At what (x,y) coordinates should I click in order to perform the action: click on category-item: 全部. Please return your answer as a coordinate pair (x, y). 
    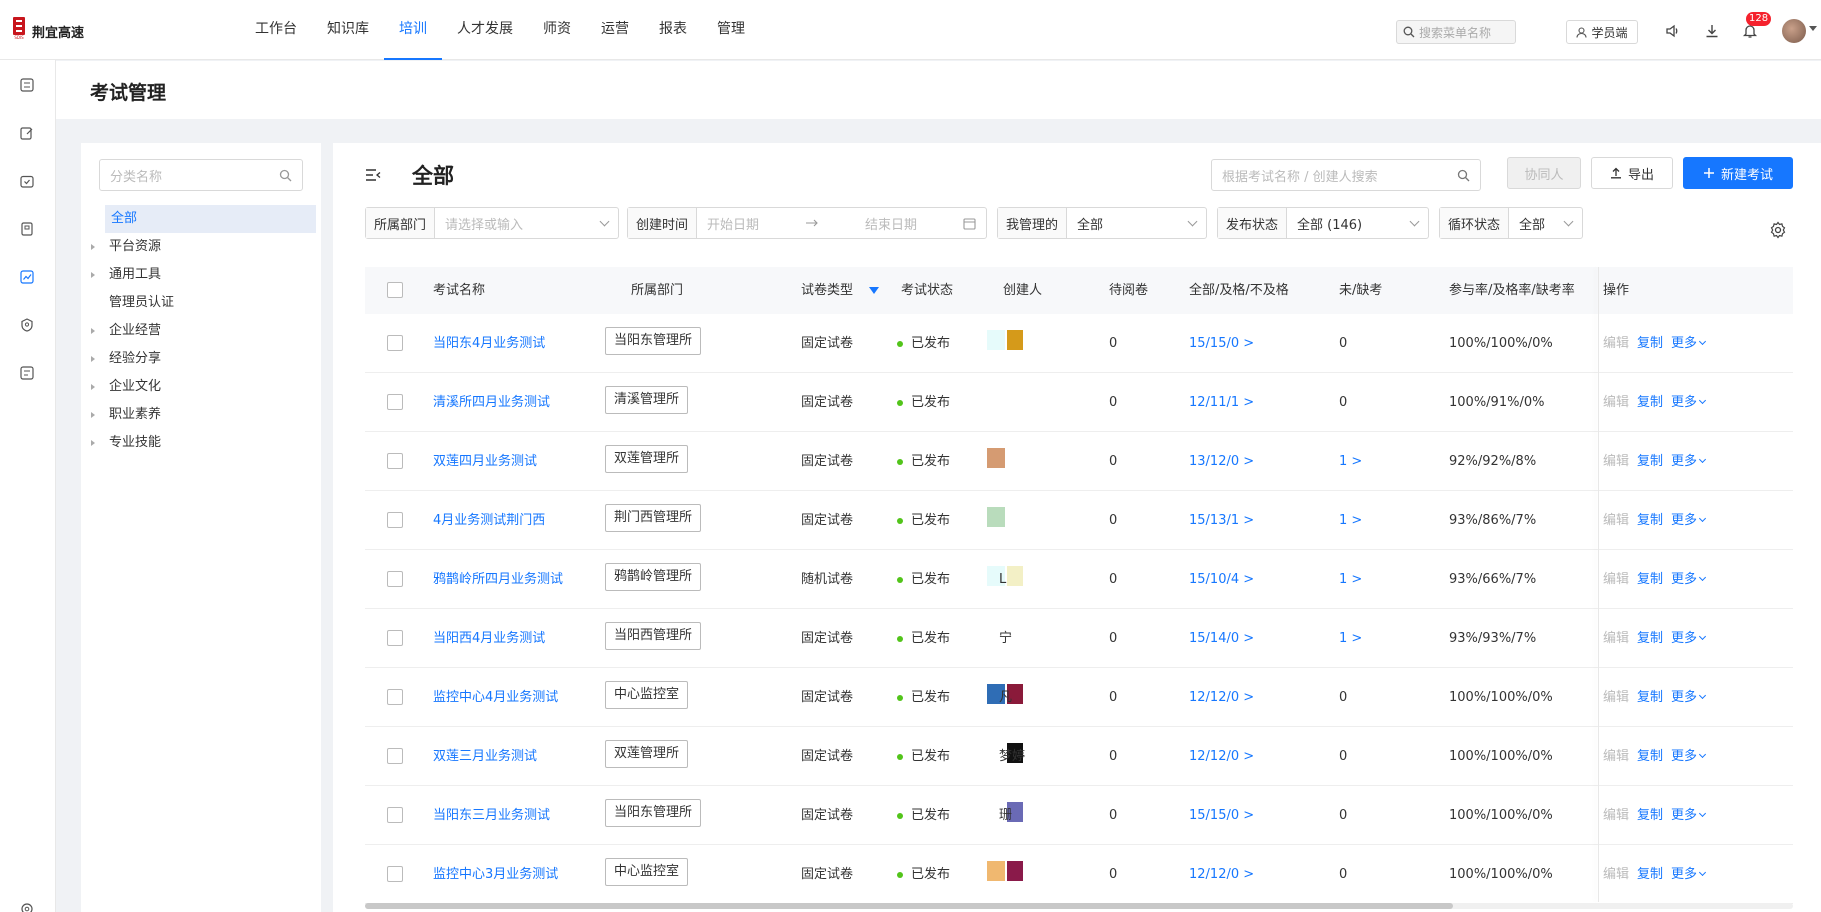
    Looking at the image, I should click on (210, 219).